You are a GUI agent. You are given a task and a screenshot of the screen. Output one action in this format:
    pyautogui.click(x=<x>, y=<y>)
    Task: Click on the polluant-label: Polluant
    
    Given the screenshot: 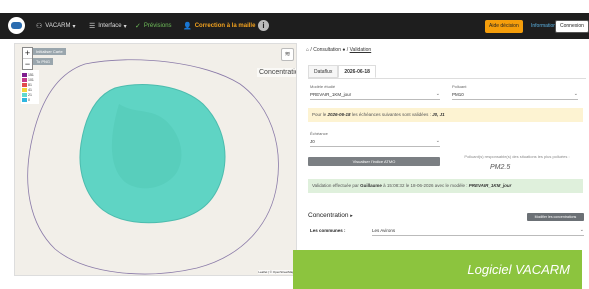 What is the action you would take?
    pyautogui.click(x=459, y=86)
    